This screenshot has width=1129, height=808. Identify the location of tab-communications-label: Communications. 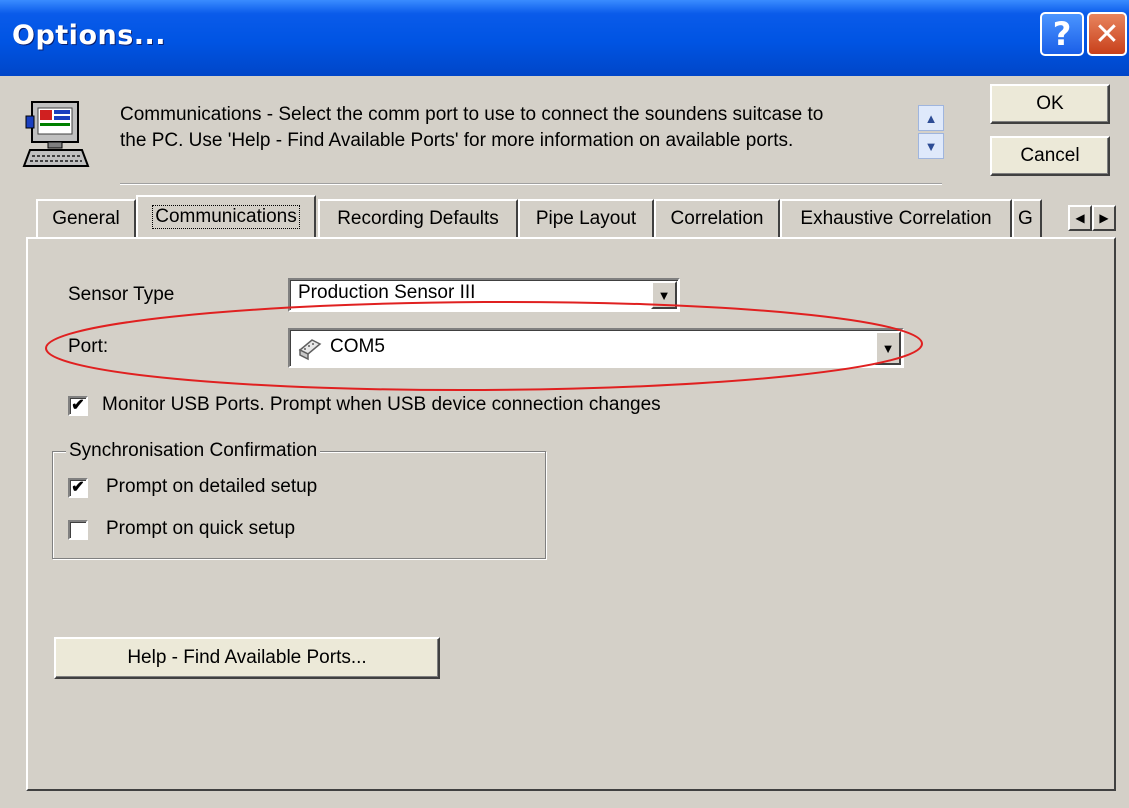
(226, 217).